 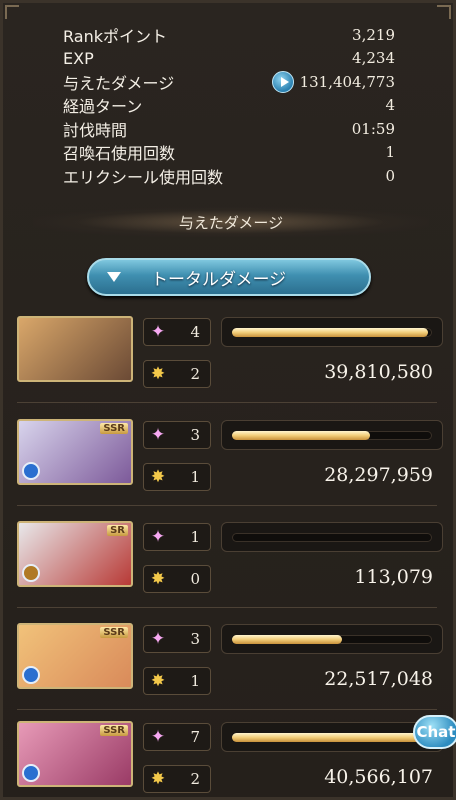 I want to click on hit-count-box: ✸ 0, so click(x=177, y=579).